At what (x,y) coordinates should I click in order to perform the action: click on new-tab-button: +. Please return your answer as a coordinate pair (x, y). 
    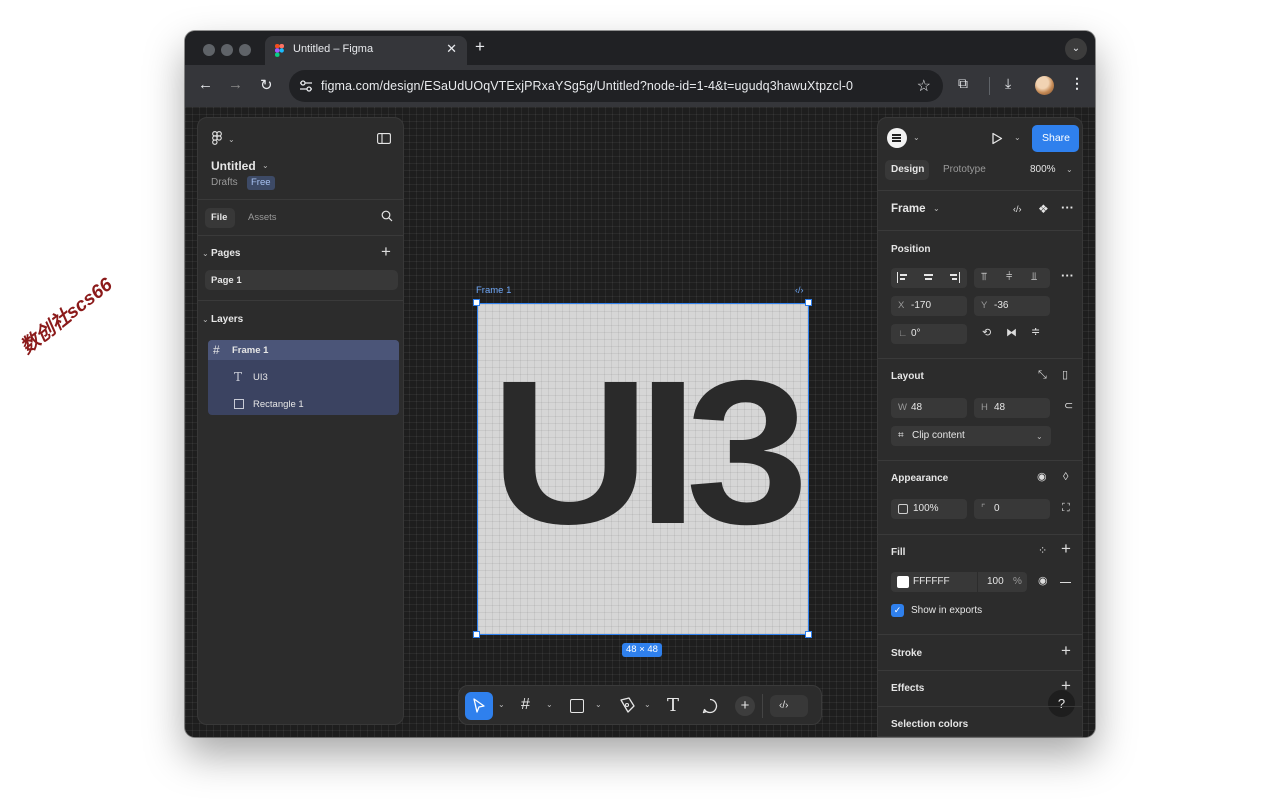
    Looking at the image, I should click on (480, 47).